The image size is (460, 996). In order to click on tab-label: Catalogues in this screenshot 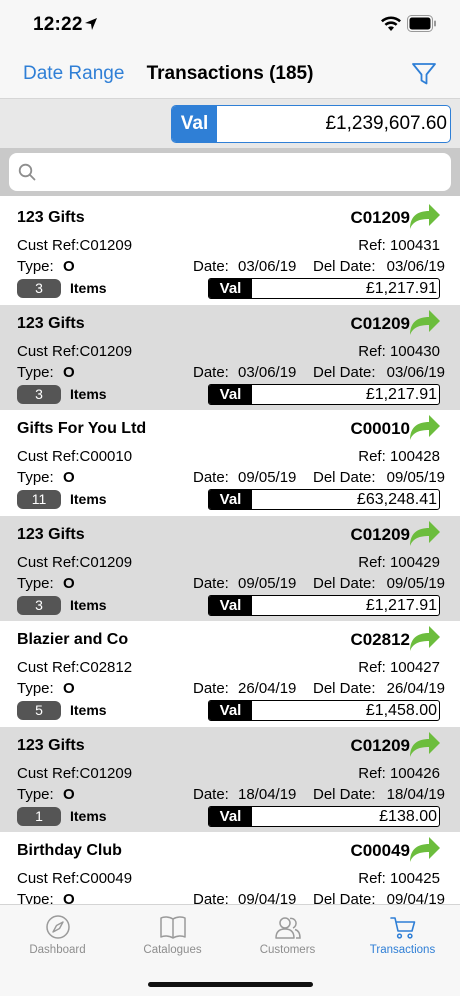, I will do `click(172, 950)`.